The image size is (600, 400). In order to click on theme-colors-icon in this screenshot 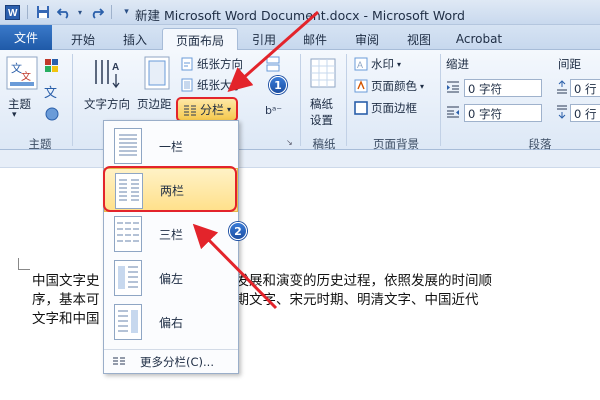, I will do `click(54, 67)`.